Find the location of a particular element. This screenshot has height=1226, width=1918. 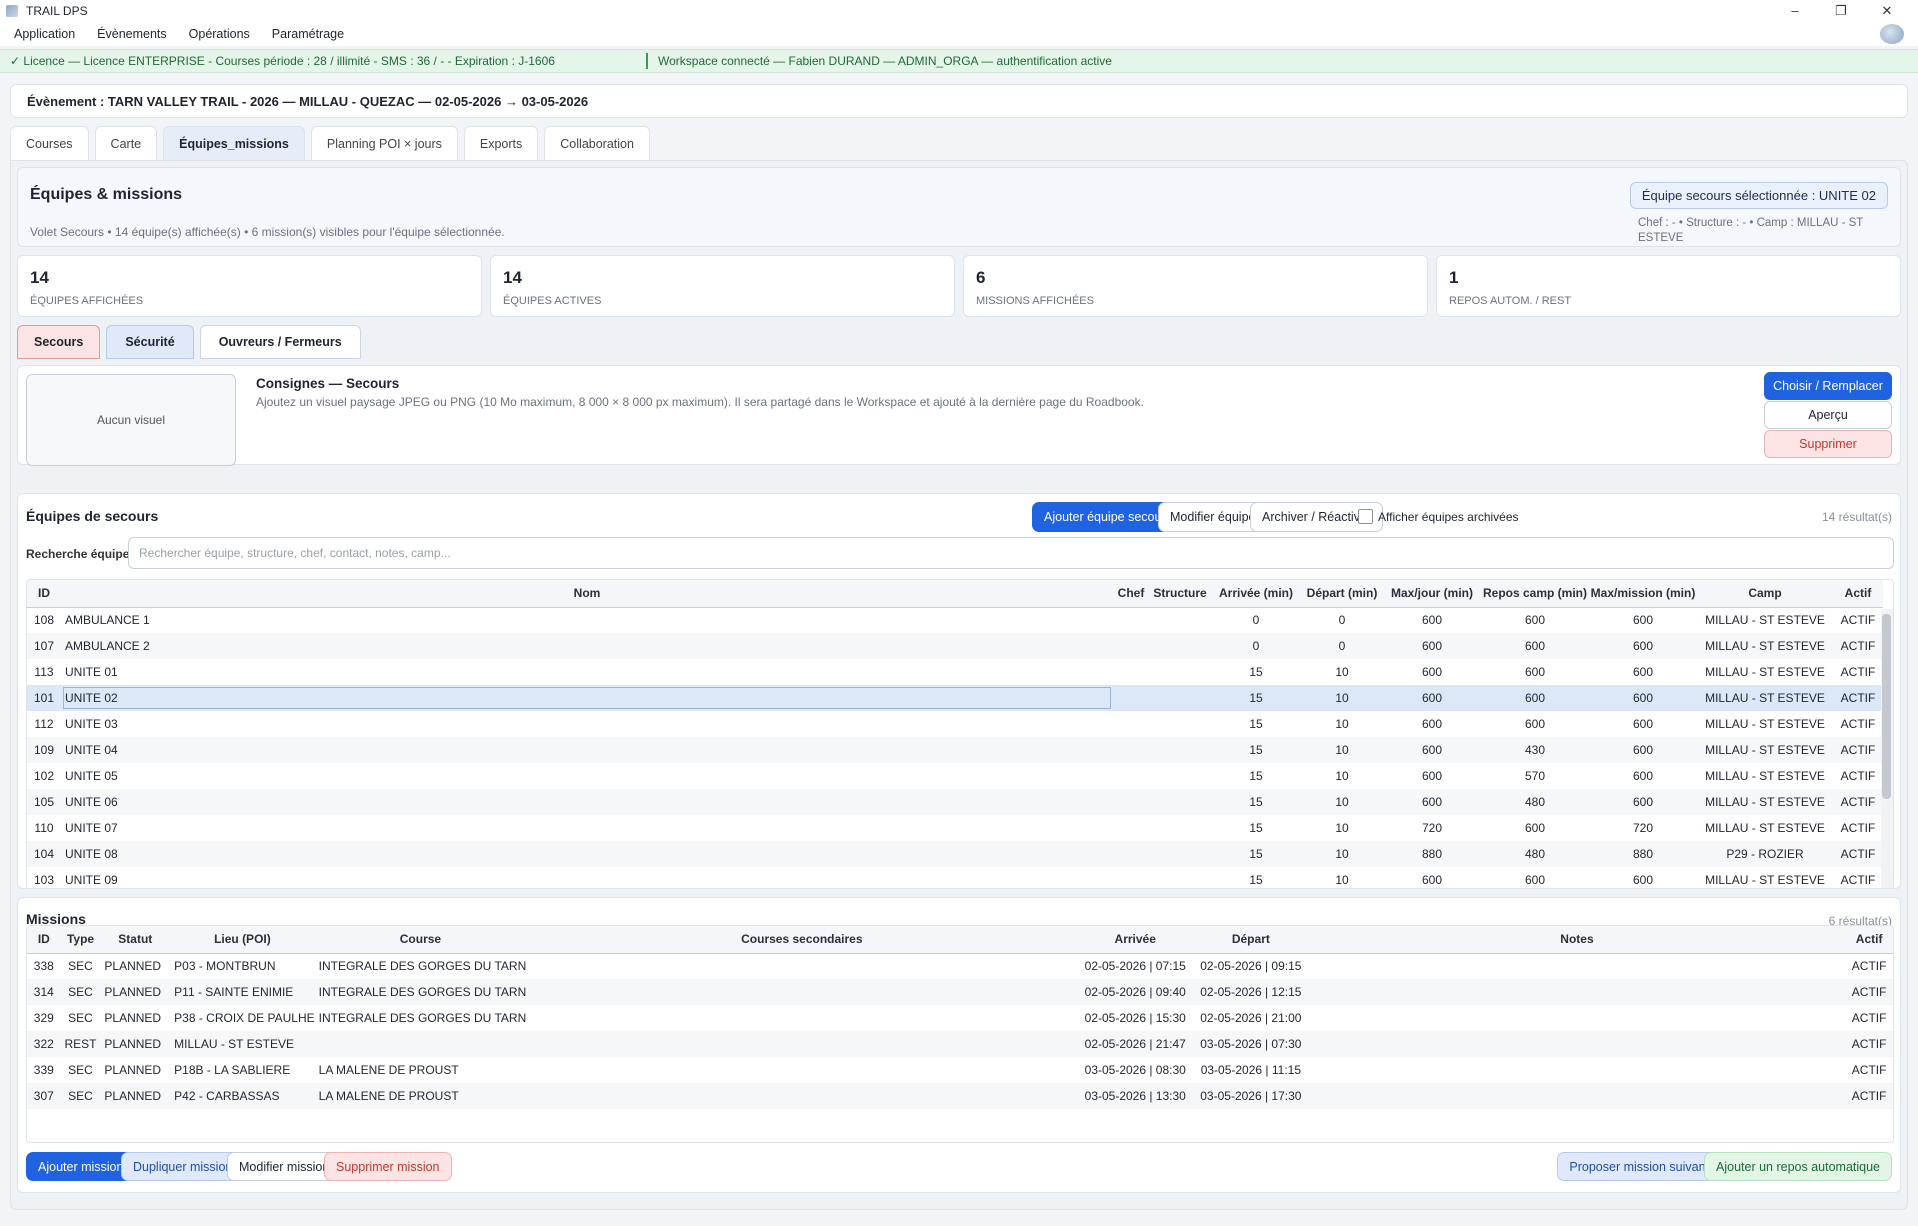

table-cell: 430 is located at coordinates (1535, 750).